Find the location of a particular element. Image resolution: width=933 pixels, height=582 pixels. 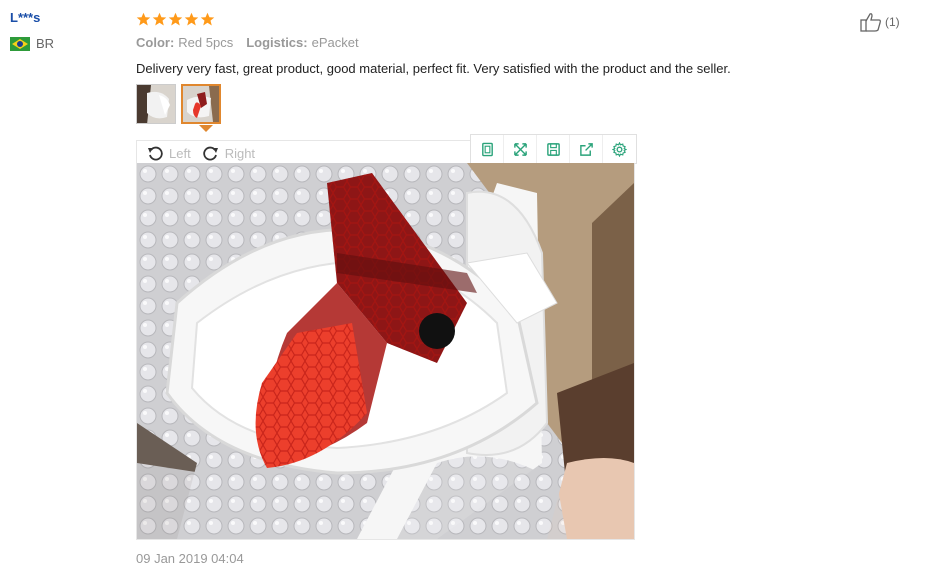

reviewer-name: L***s is located at coordinates (65, 19).